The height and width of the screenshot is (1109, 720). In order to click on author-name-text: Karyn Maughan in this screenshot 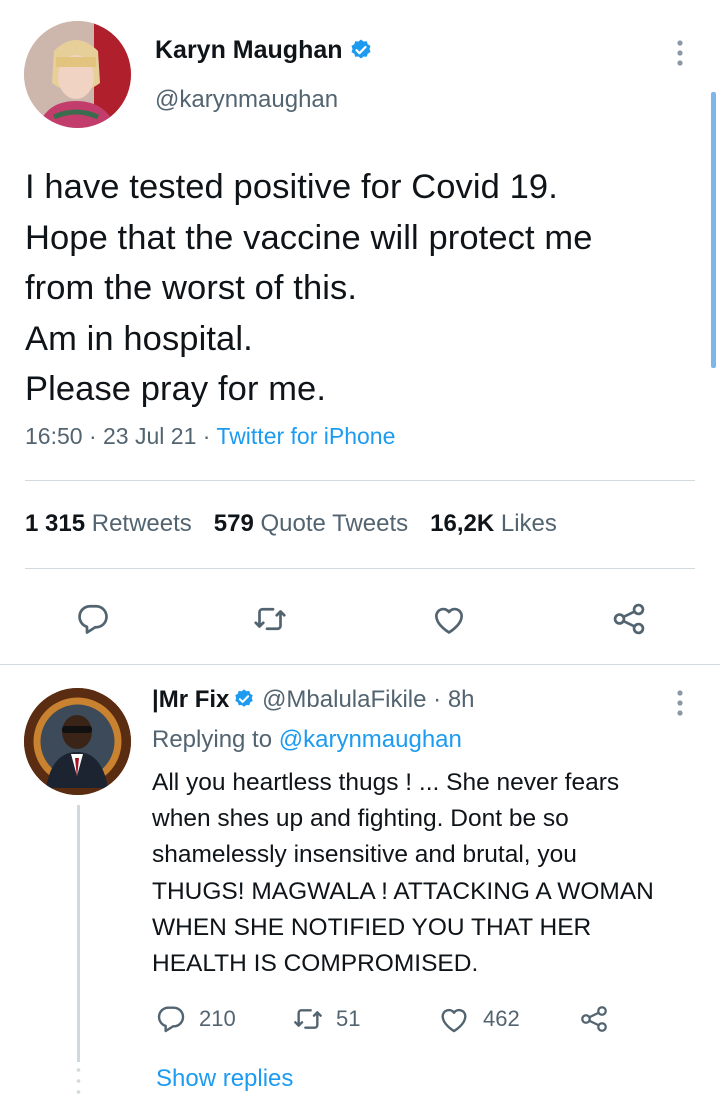, I will do `click(249, 50)`.